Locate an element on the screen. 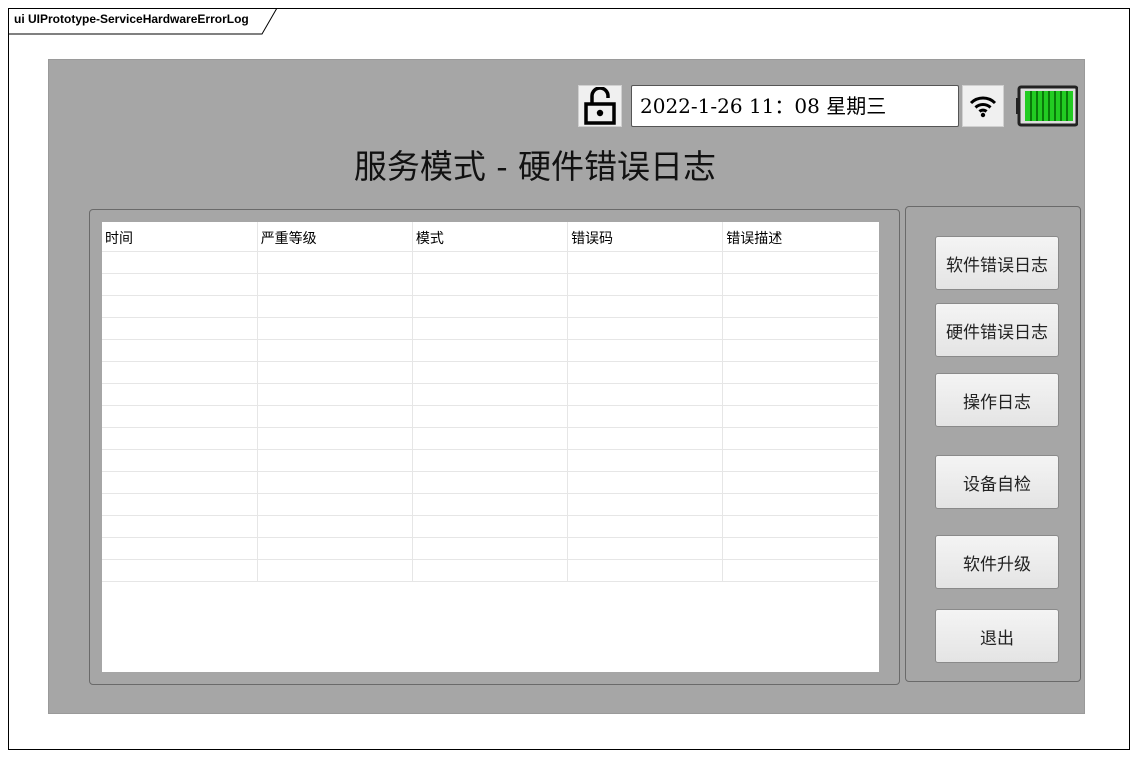 This screenshot has height=757, width=1137. column-header: 严重等级 is located at coordinates (335, 237).